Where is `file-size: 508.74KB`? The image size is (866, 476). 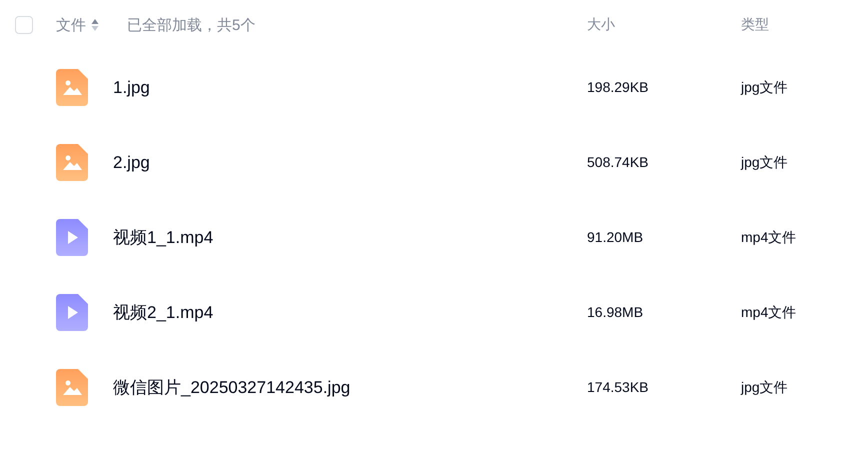
file-size: 508.74KB is located at coordinates (617, 162).